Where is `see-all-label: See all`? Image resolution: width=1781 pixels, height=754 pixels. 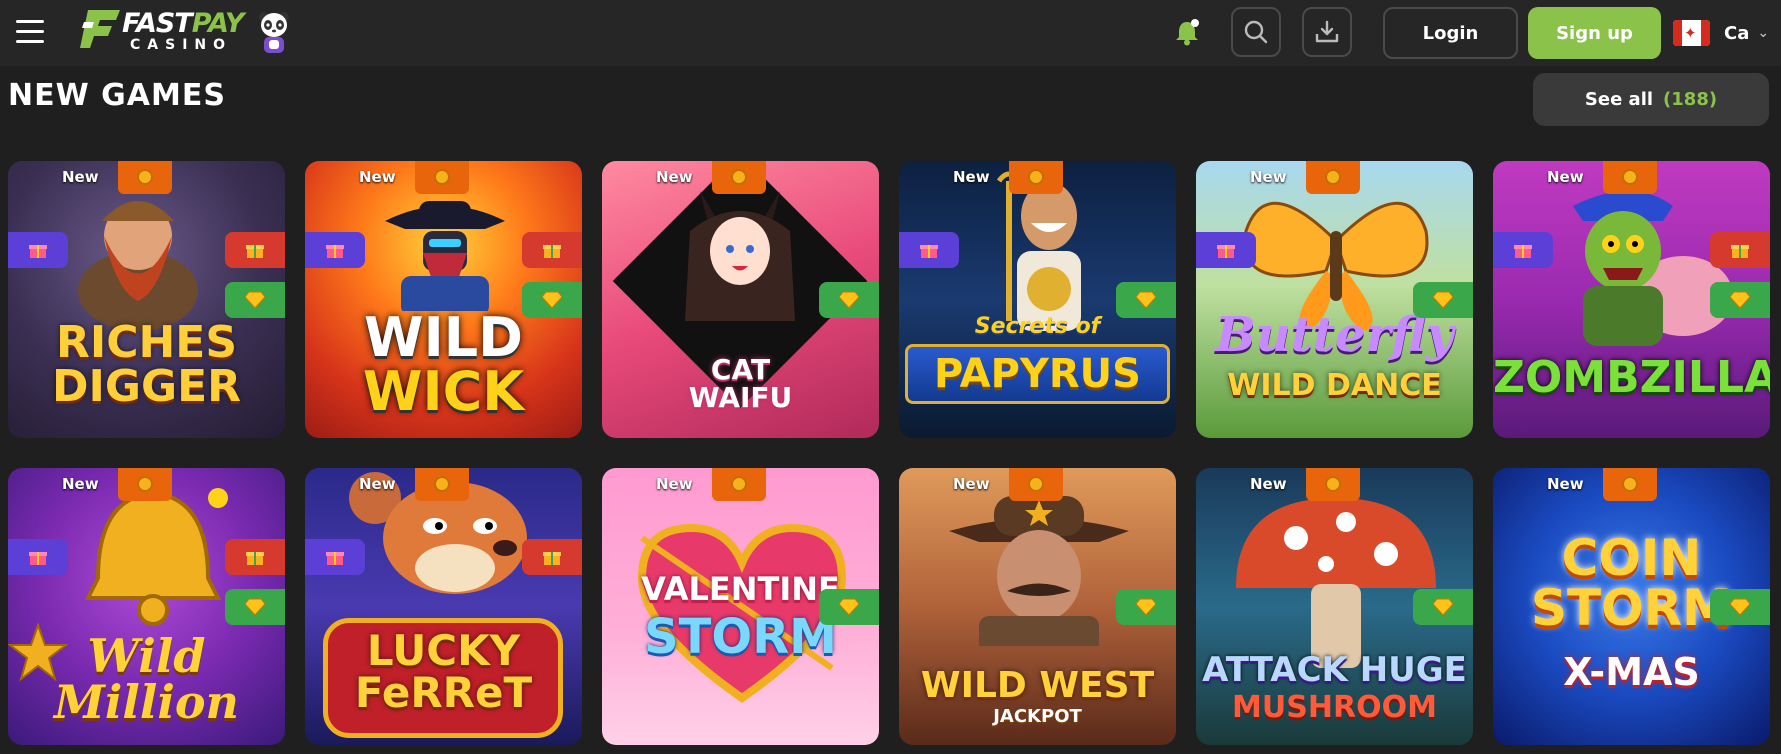 see-all-label: See all is located at coordinates (1619, 99).